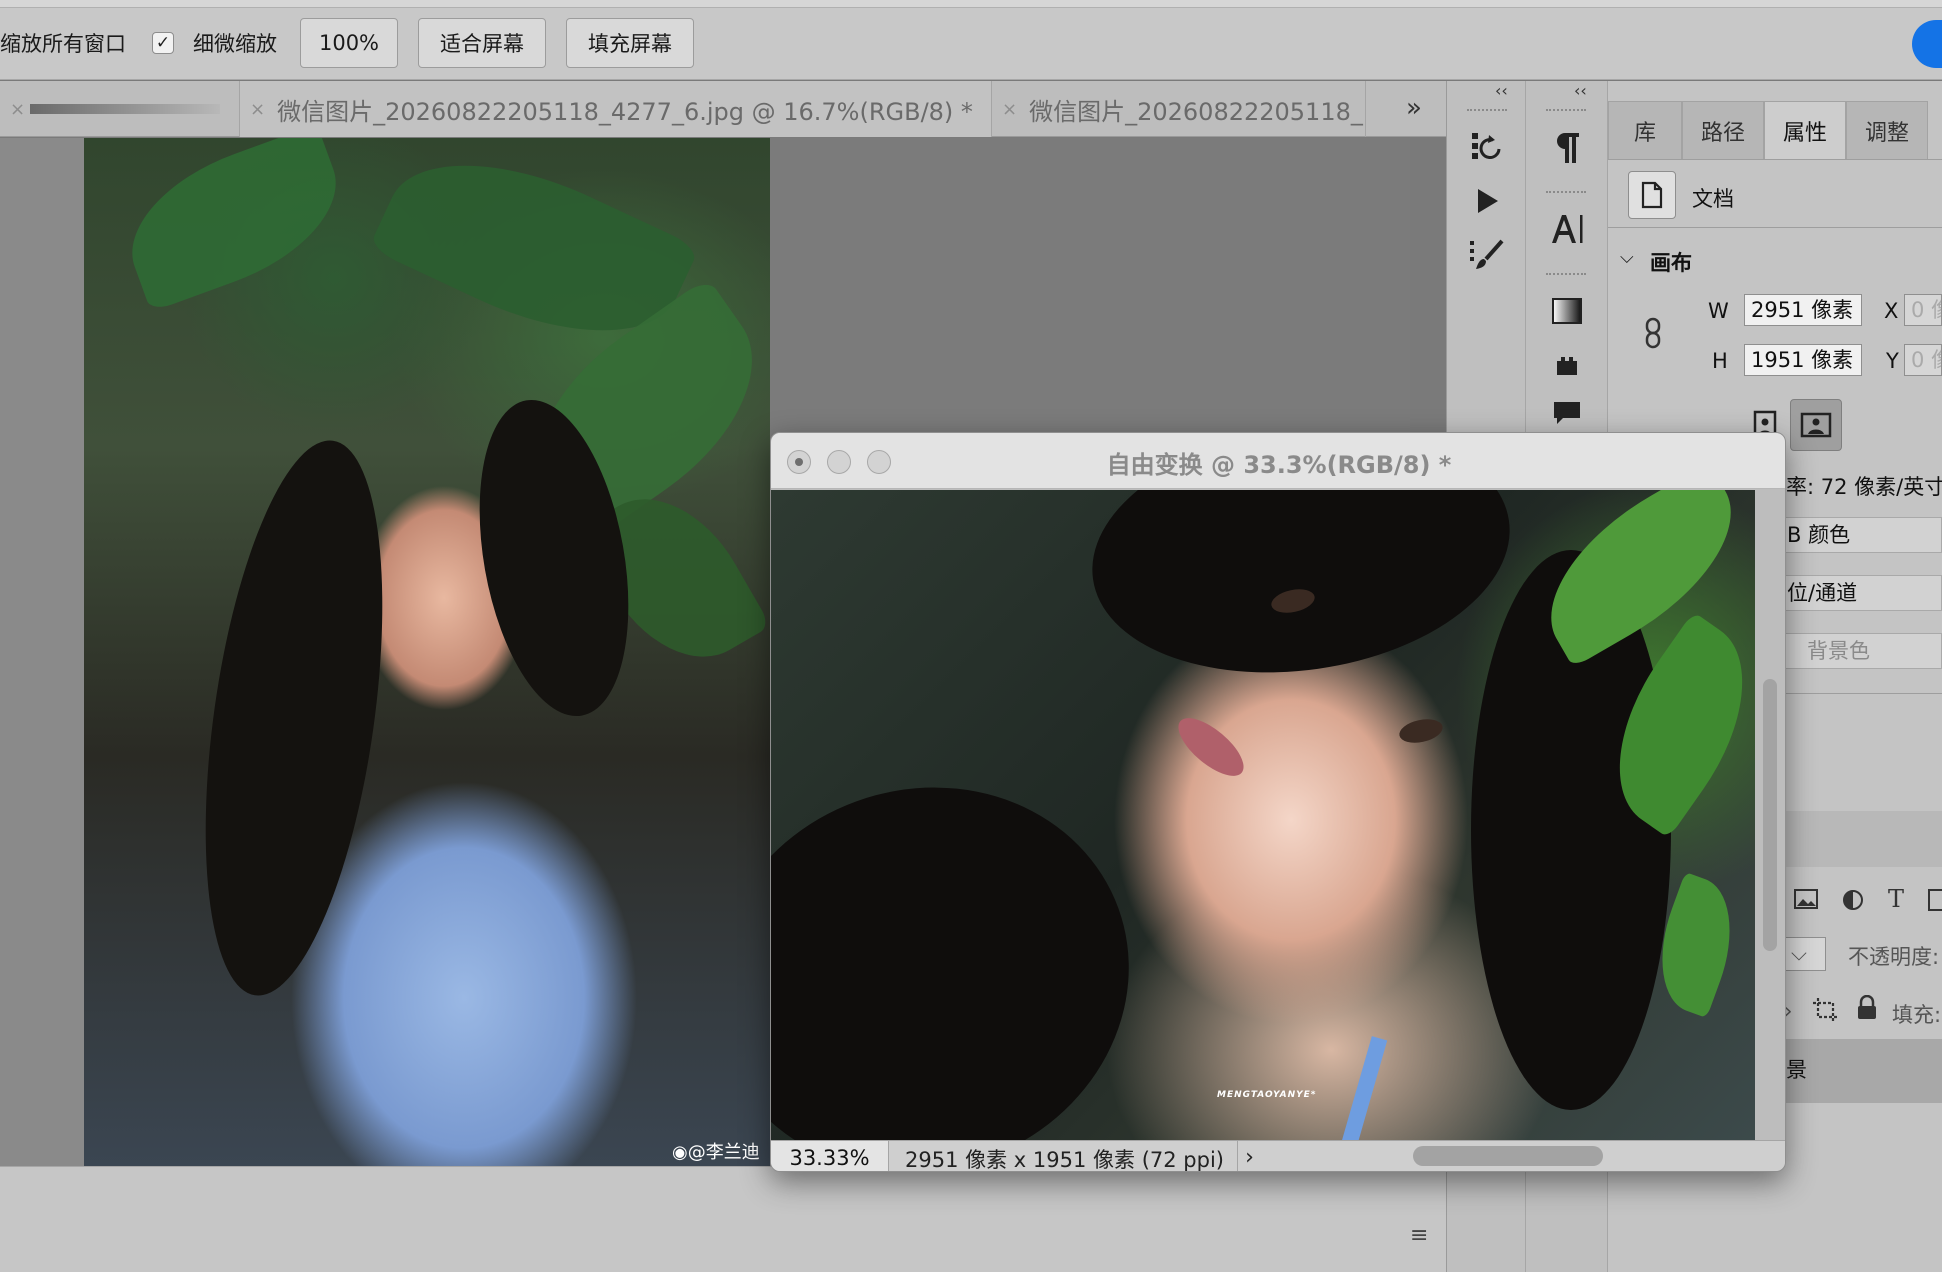 The image size is (1942, 1272). What do you see at coordinates (1862, 1071) in the screenshot?
I see `layer-row-background: 景` at bounding box center [1862, 1071].